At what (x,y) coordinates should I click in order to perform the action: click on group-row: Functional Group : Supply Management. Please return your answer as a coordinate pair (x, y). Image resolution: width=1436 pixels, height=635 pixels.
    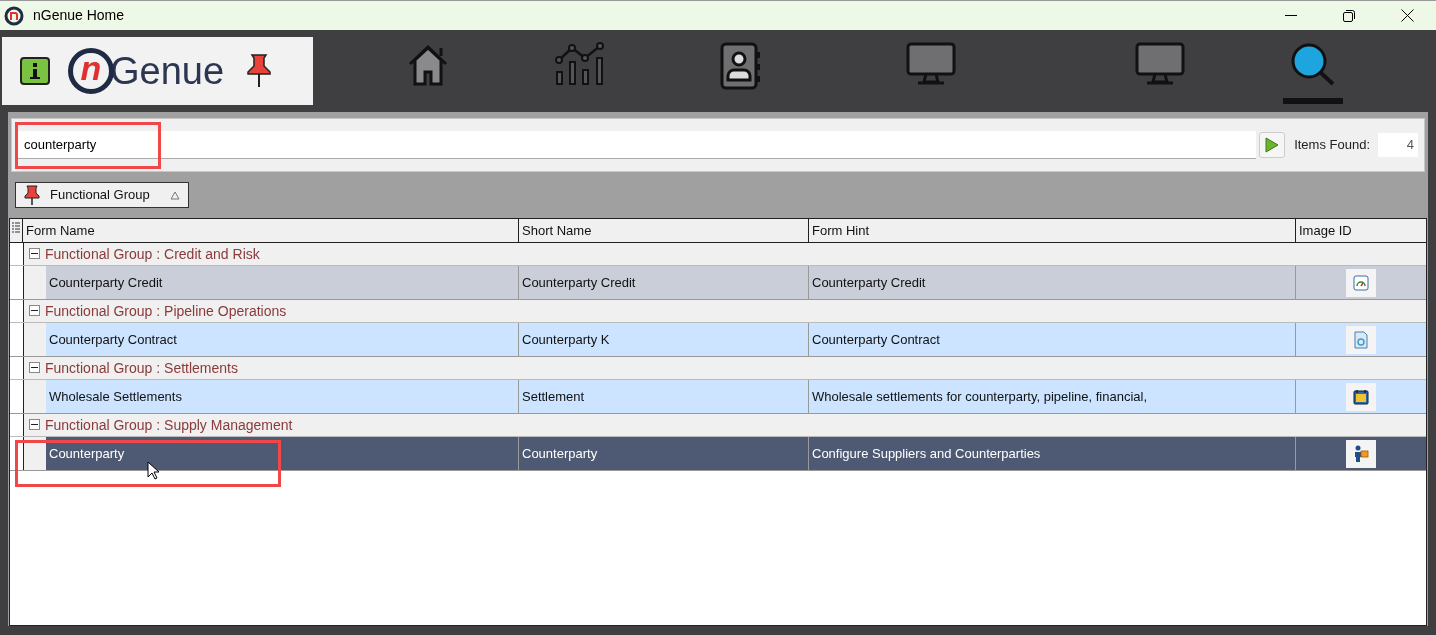
    Looking at the image, I should click on (725, 425).